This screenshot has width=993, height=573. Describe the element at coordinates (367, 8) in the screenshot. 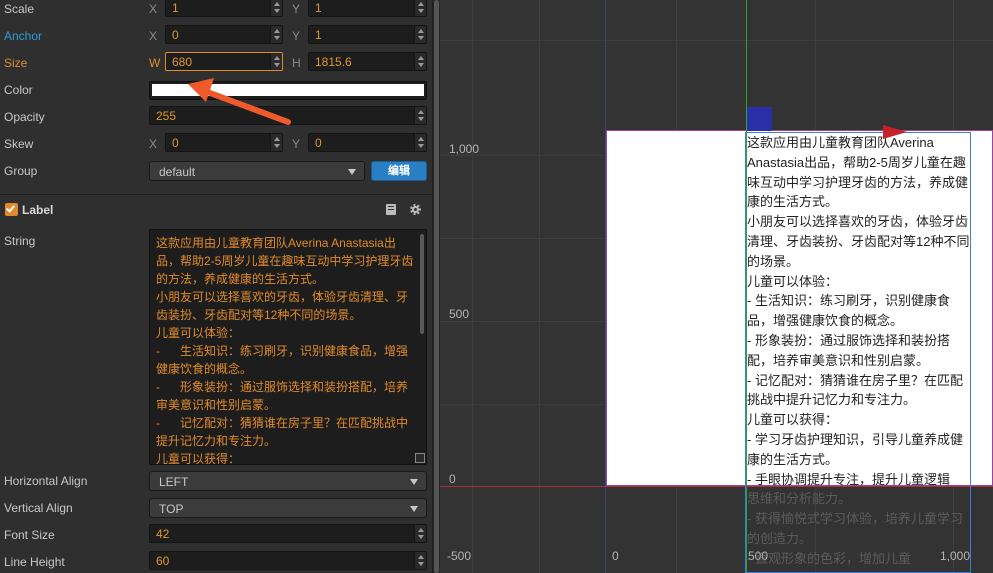

I see `scale-y-input: 1` at that location.